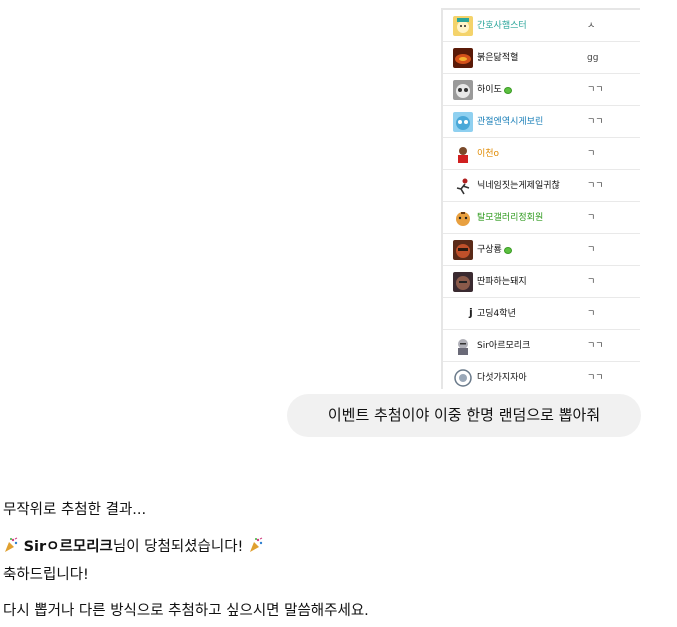 The height and width of the screenshot is (627, 677). What do you see at coordinates (498, 58) in the screenshot?
I see `comment-nickname: 붉은닮적혈` at bounding box center [498, 58].